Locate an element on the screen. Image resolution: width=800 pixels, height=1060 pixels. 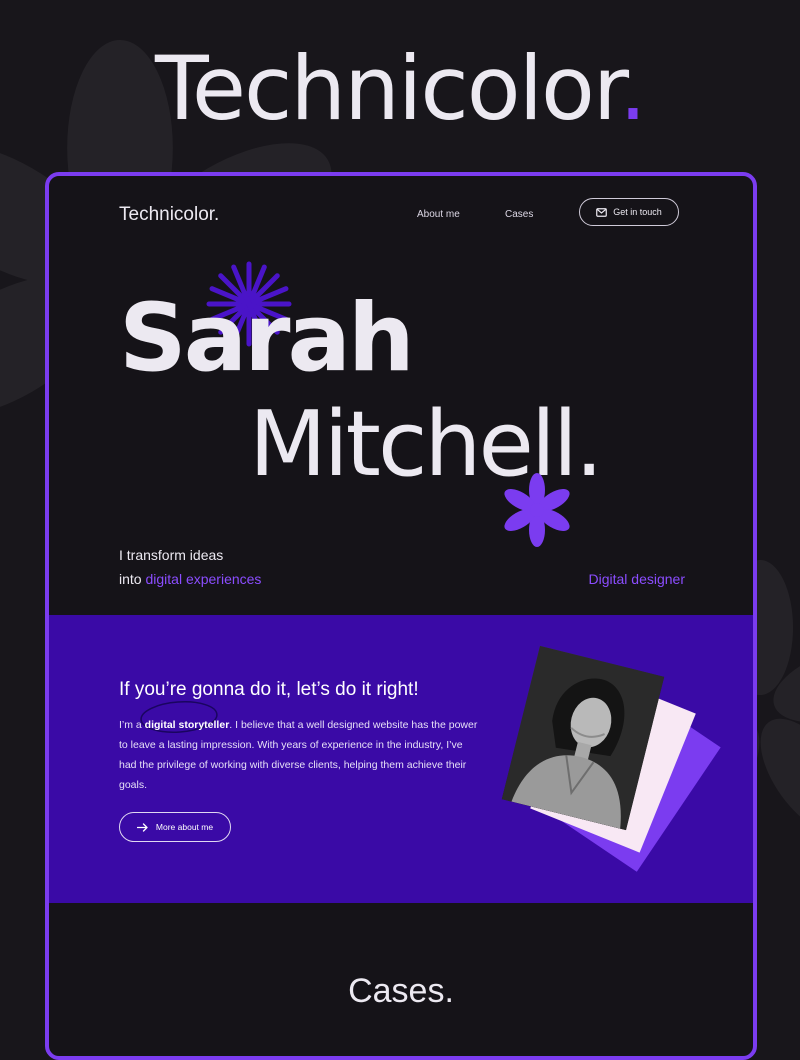
flower-icon is located at coordinates (537, 510).